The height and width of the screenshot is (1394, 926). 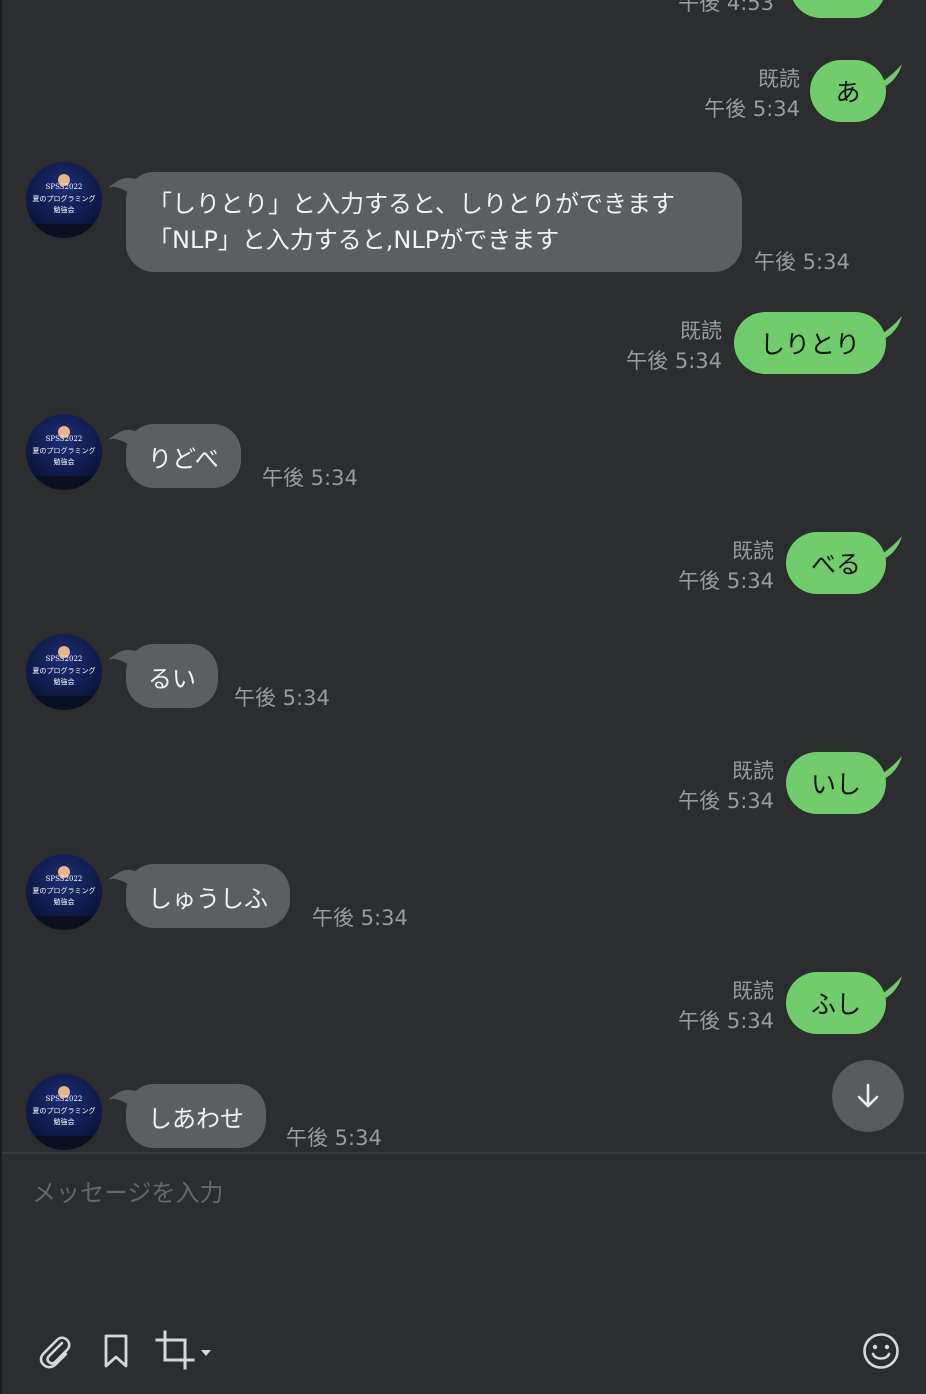 I want to click on screen-capture-button, so click(x=184, y=1350).